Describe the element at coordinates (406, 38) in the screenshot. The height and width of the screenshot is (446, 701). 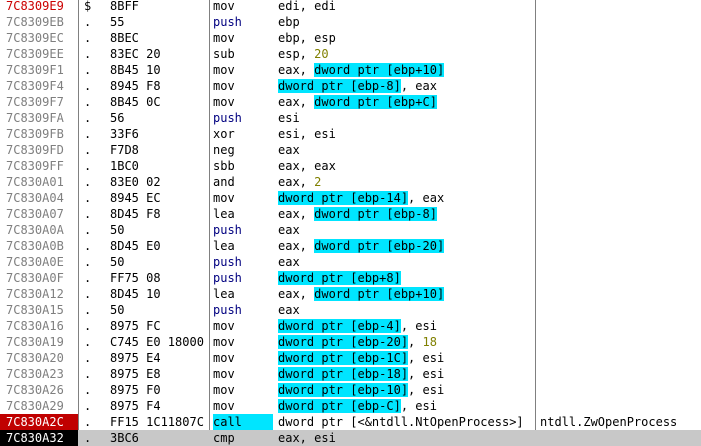
I see `operands-cell: ebp, esp` at that location.